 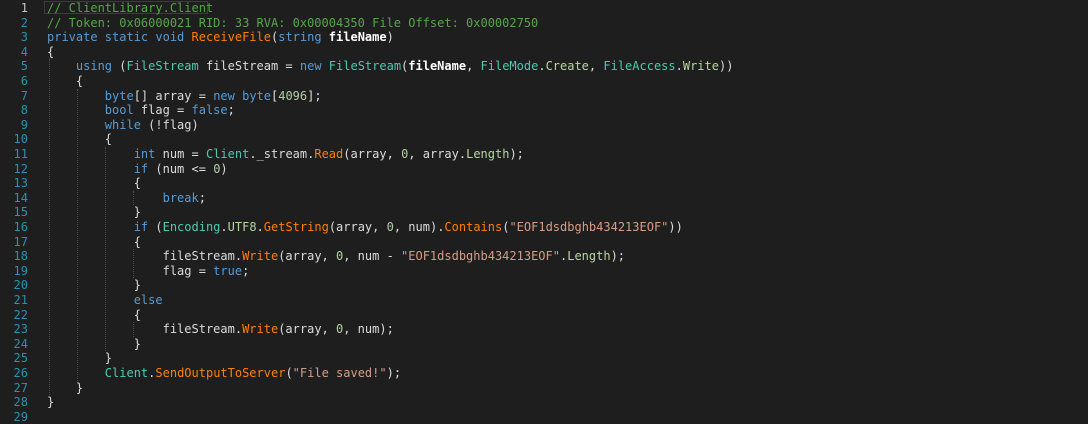 I want to click on code-token: new, so click(x=314, y=66).